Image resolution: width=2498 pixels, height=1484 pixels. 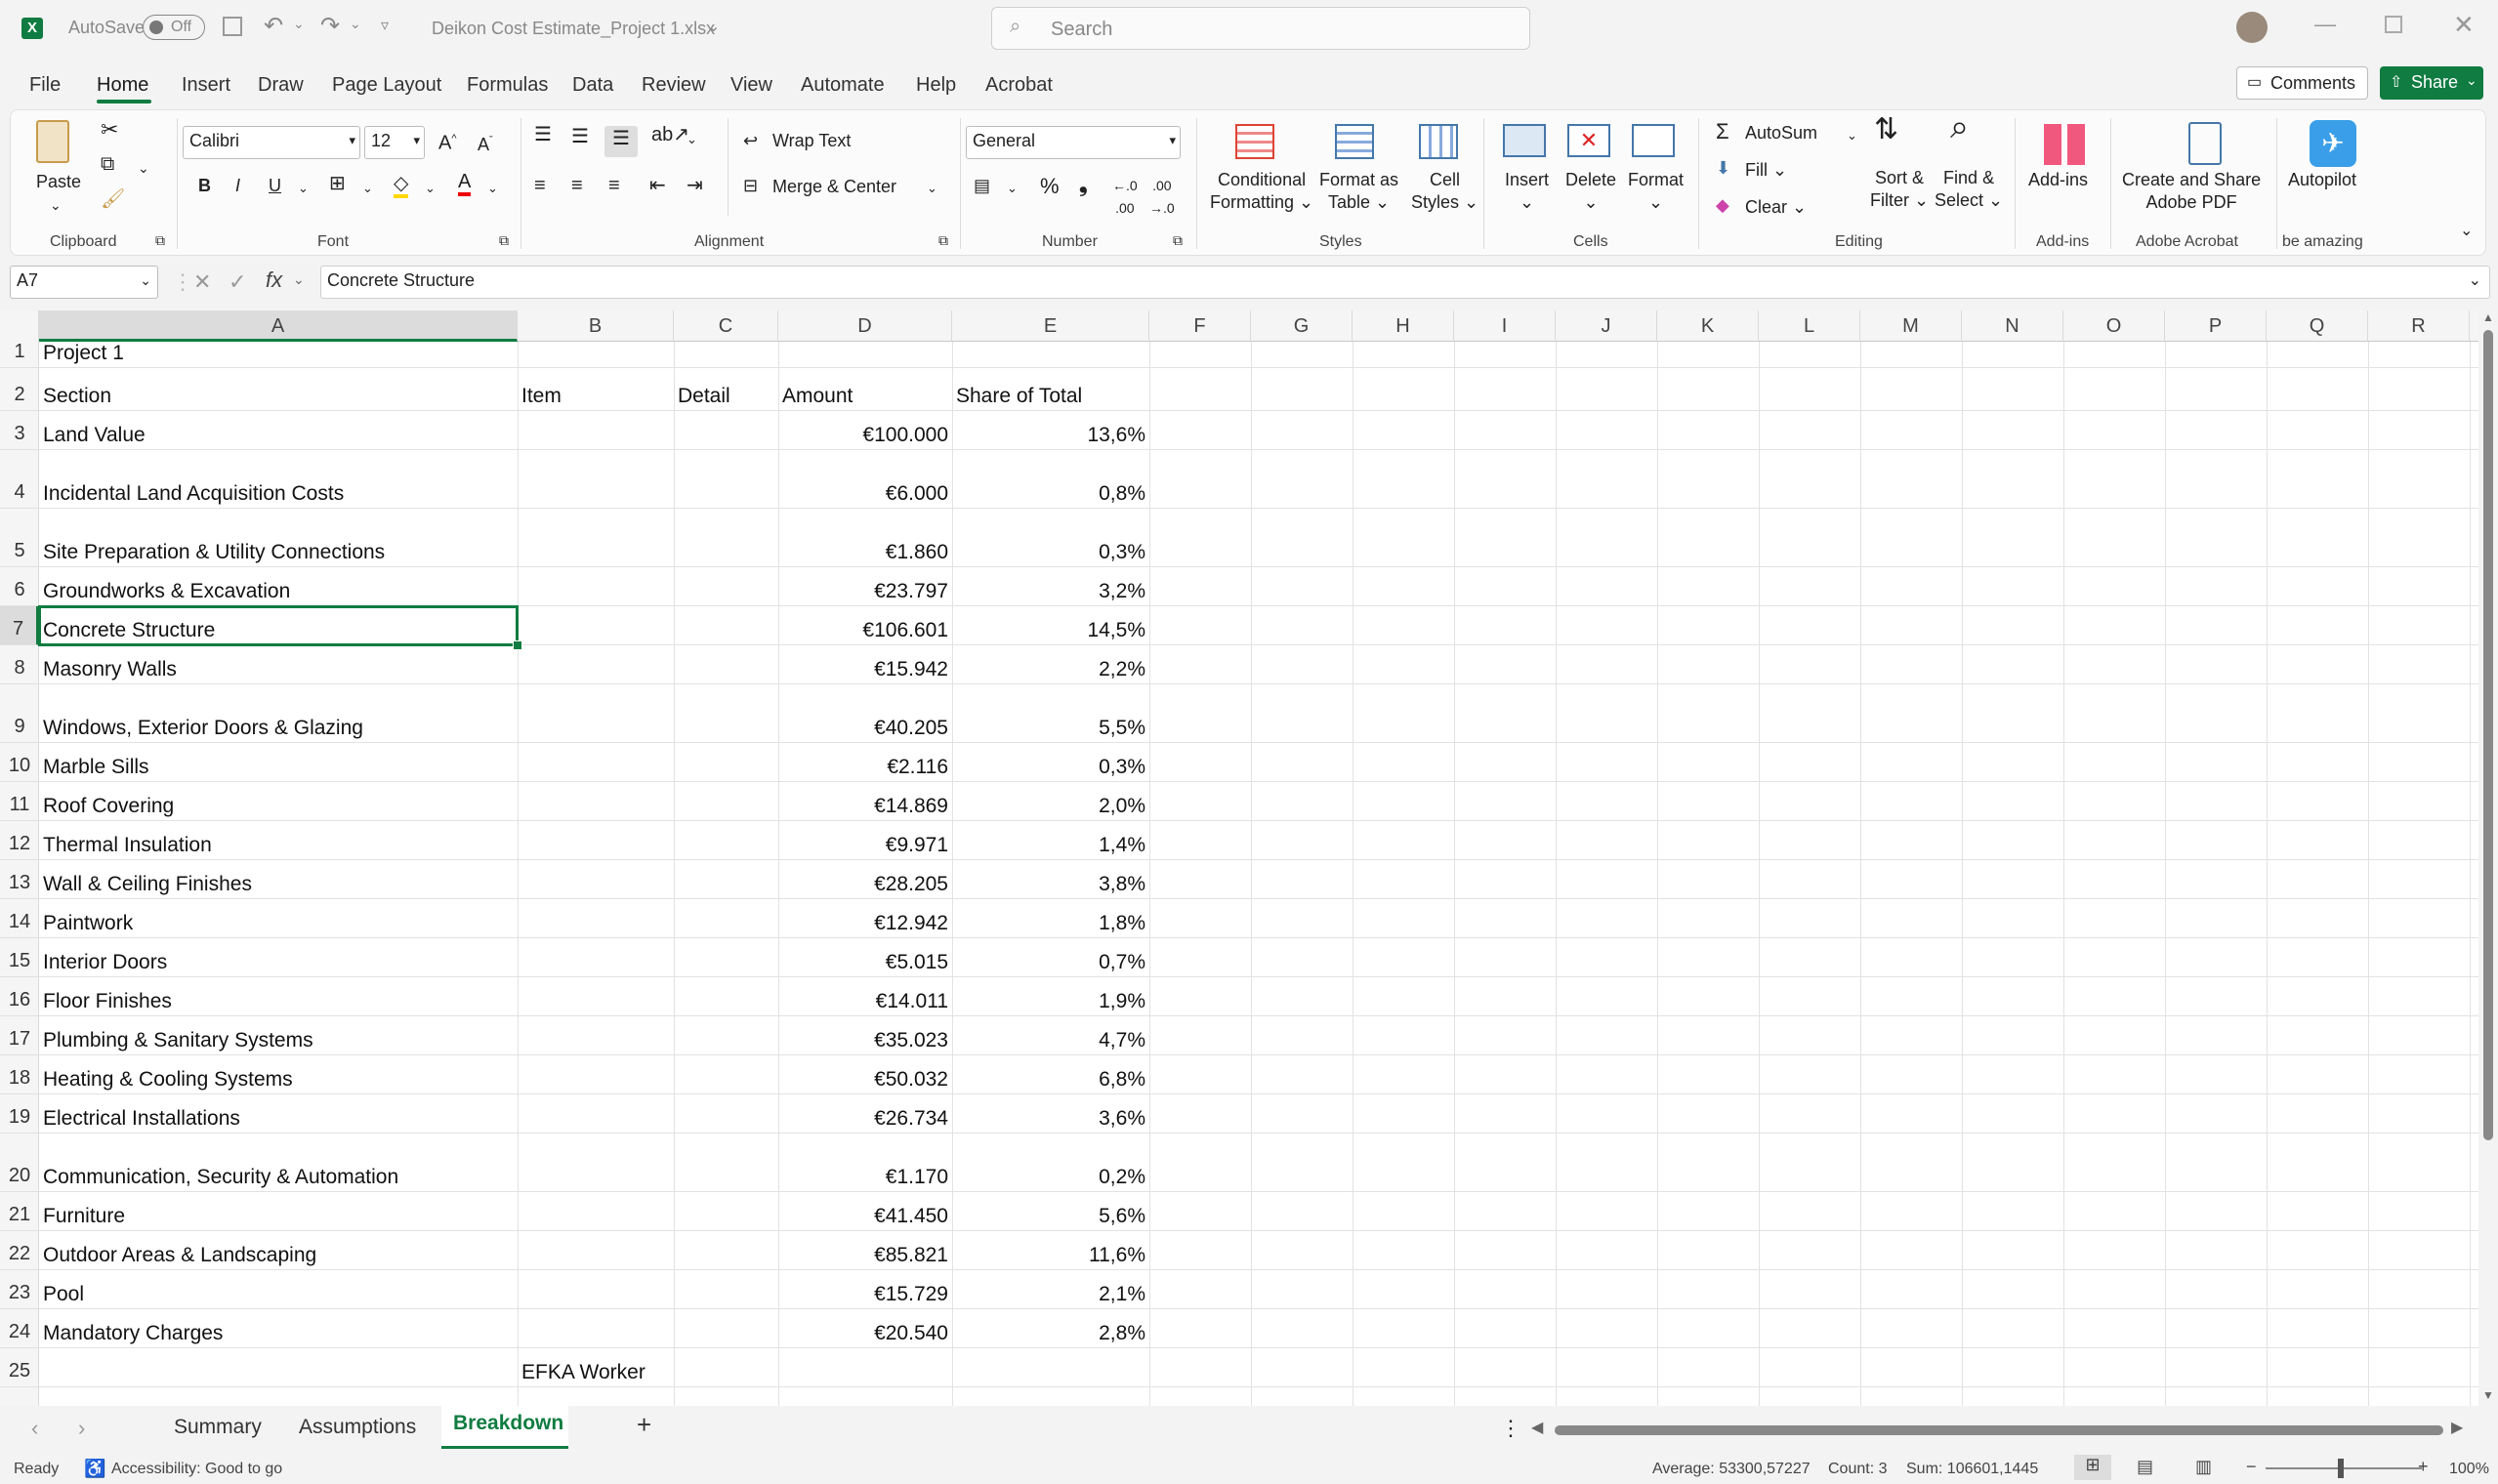 I want to click on section-cell: Incidental Land Acquisition Costs, so click(x=278, y=480).